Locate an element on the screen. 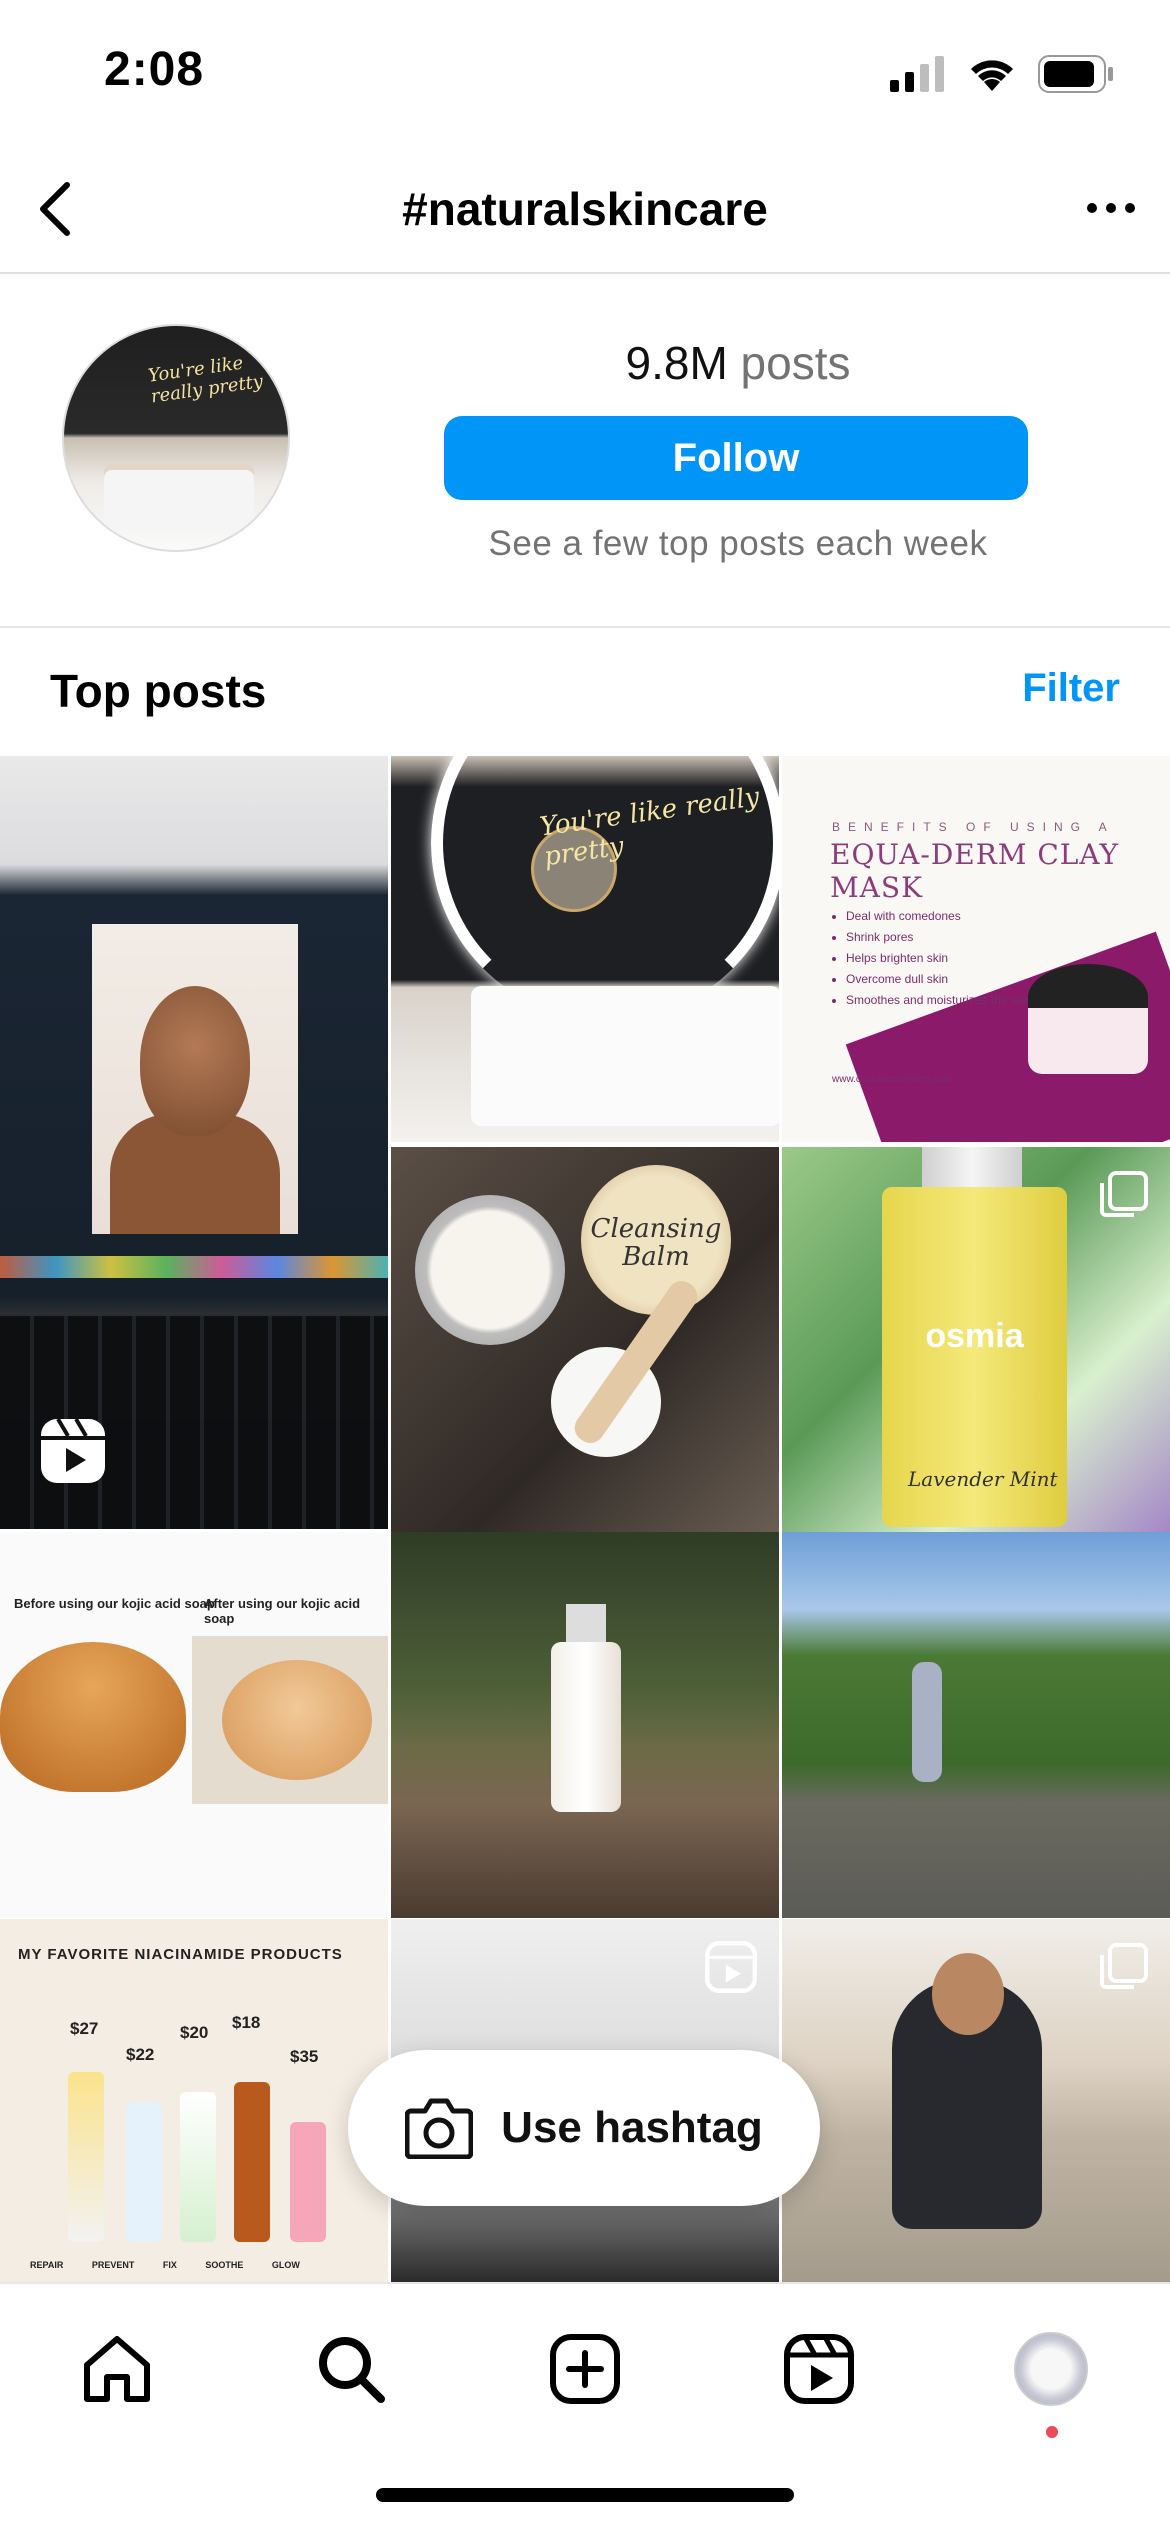  use-hashtag-label: Use hashtag is located at coordinates (632, 2127).